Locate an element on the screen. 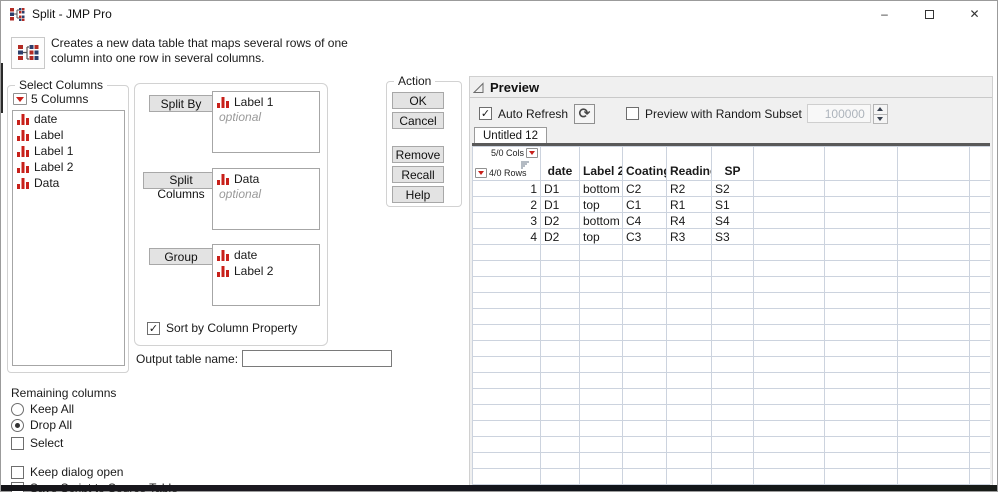 Image resolution: width=998 pixels, height=492 pixels. keep-all-radio: Keep All is located at coordinates (94, 409).